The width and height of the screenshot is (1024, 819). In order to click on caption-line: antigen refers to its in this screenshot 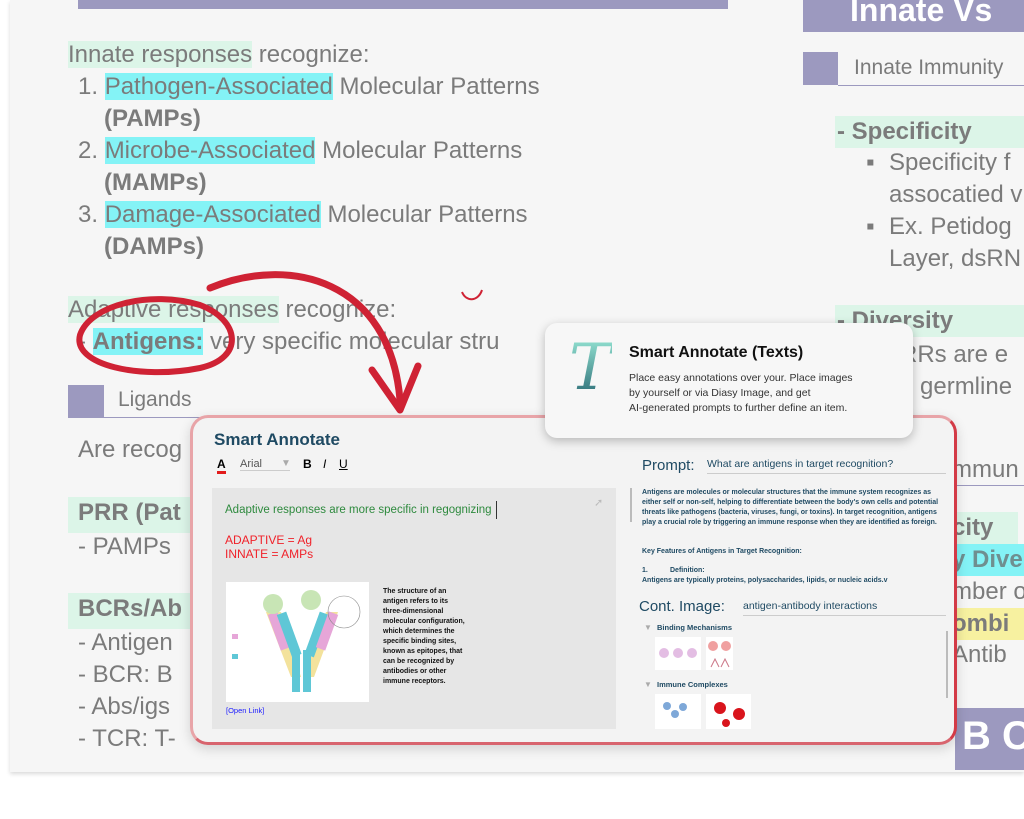, I will do `click(415, 601)`.